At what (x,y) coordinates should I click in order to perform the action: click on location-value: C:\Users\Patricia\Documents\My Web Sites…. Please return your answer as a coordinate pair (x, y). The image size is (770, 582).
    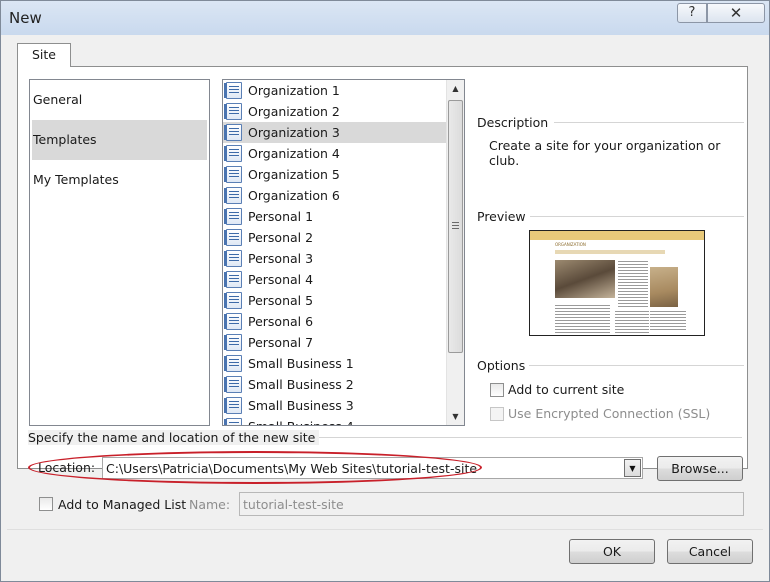
    Looking at the image, I should click on (291, 468).